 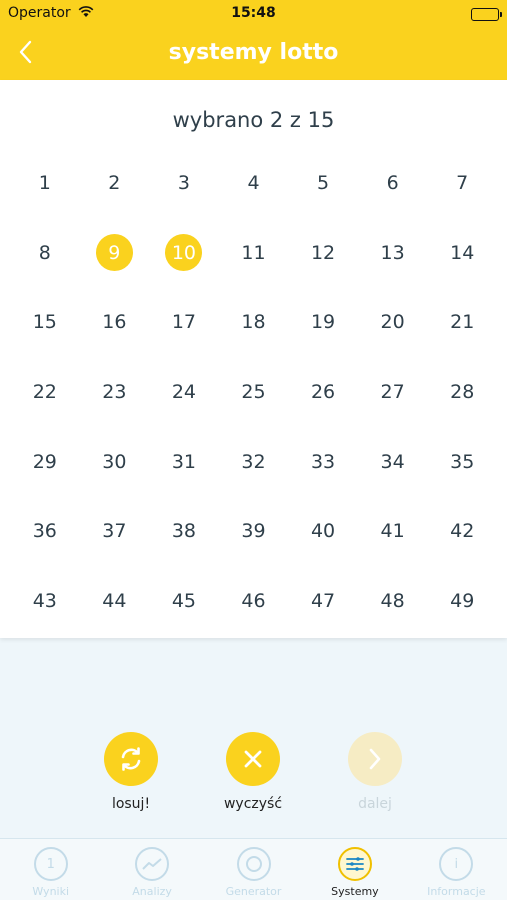 I want to click on number-label: 32, so click(x=253, y=461).